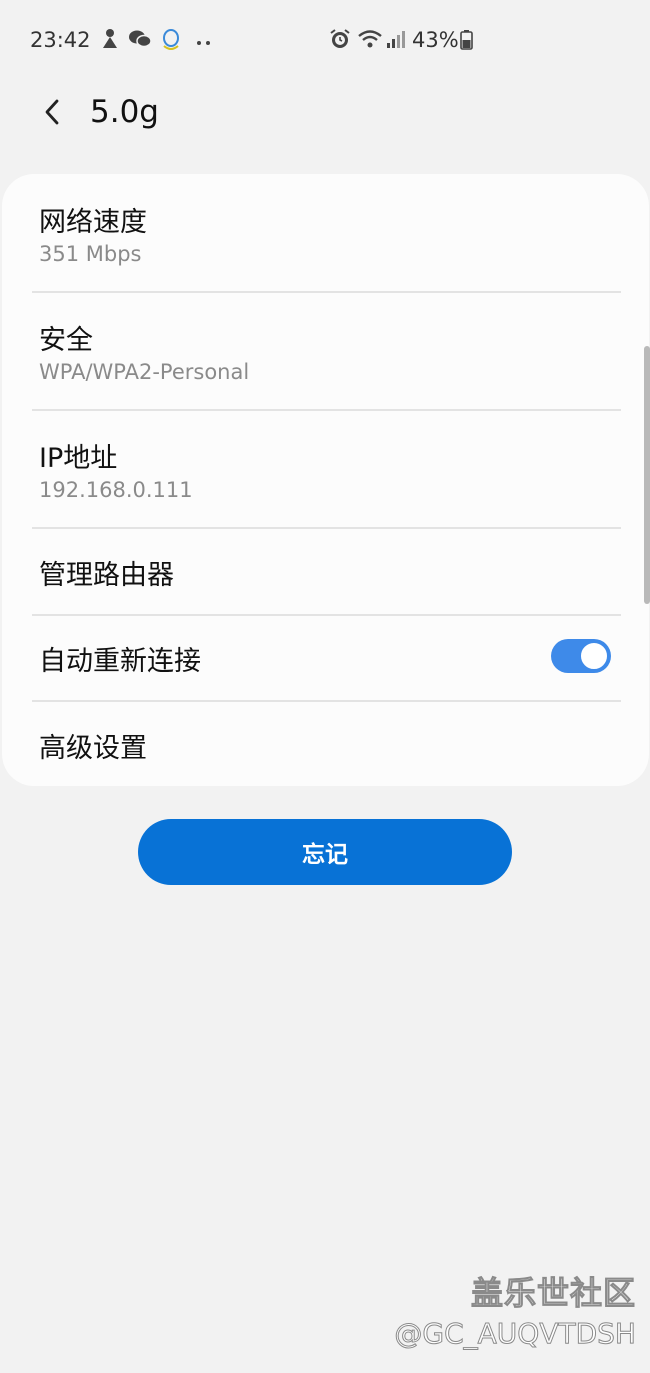  What do you see at coordinates (120, 661) in the screenshot?
I see `auto-reconnect-label: 自动重新连接` at bounding box center [120, 661].